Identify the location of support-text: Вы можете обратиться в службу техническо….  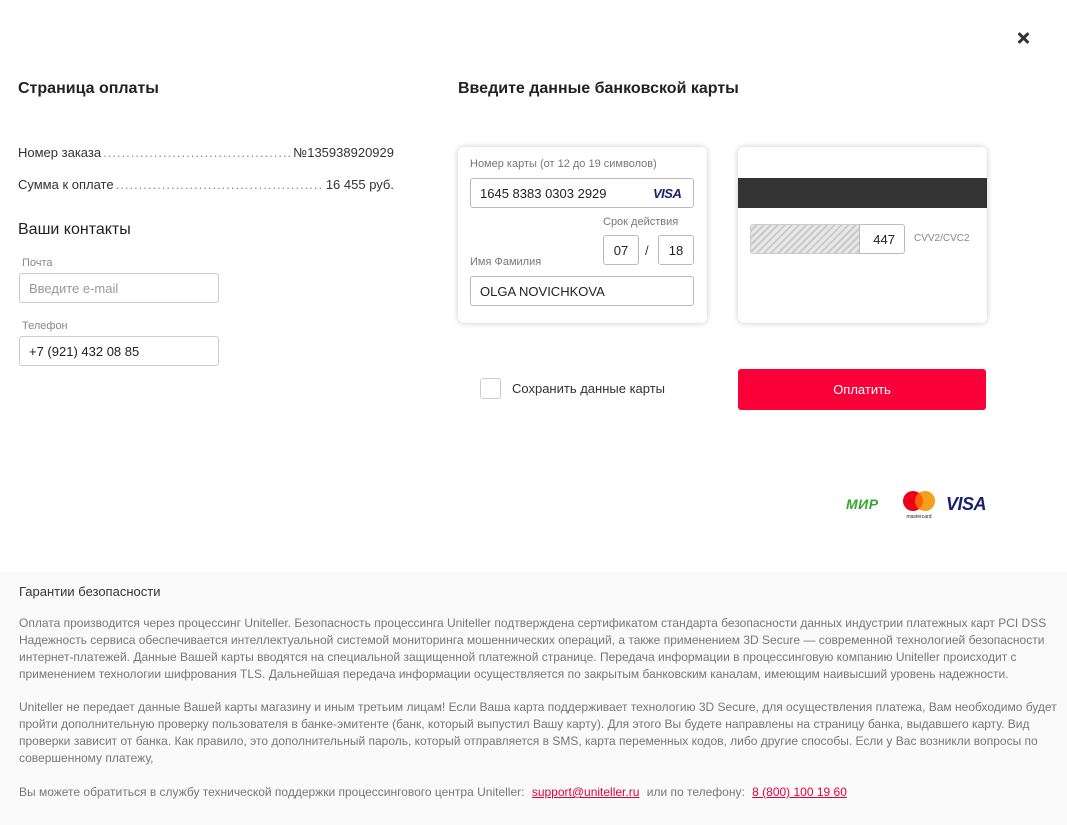
(272, 792).